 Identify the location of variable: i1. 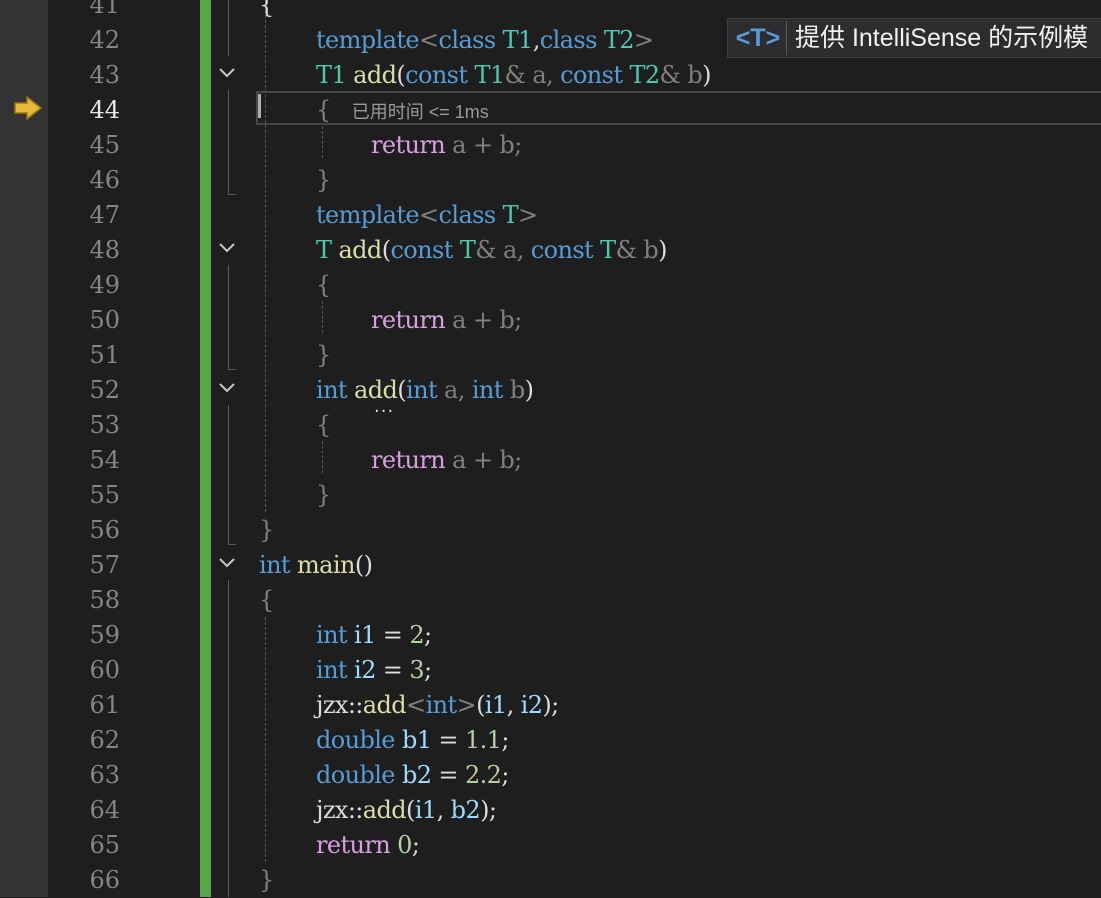
(425, 810).